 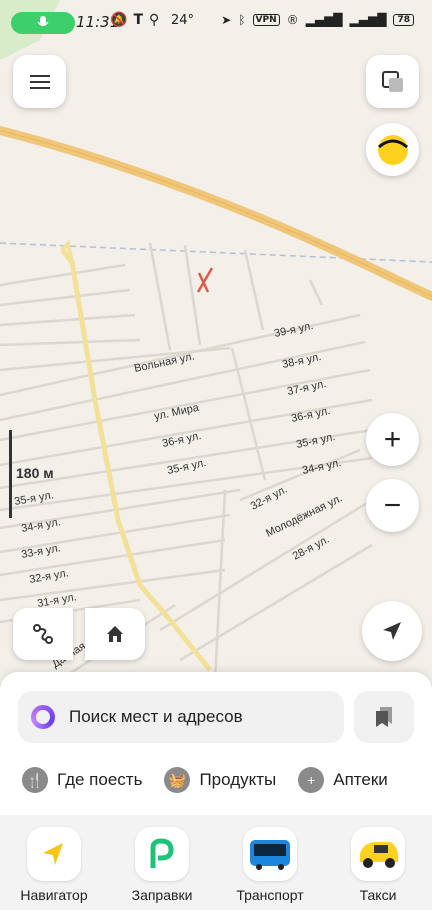 What do you see at coordinates (378, 854) in the screenshot?
I see `taxi-icon` at bounding box center [378, 854].